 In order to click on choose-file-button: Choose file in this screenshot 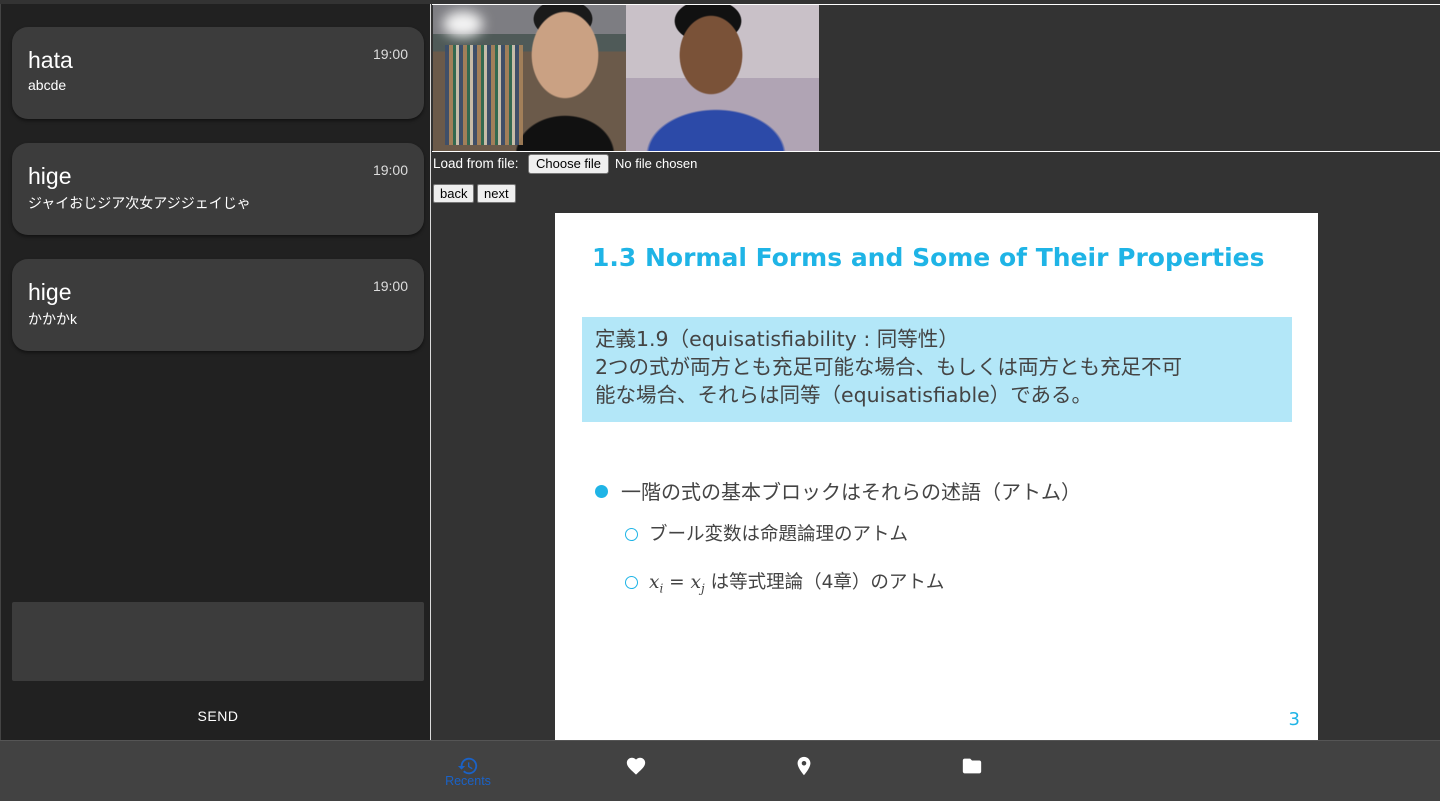, I will do `click(569, 164)`.